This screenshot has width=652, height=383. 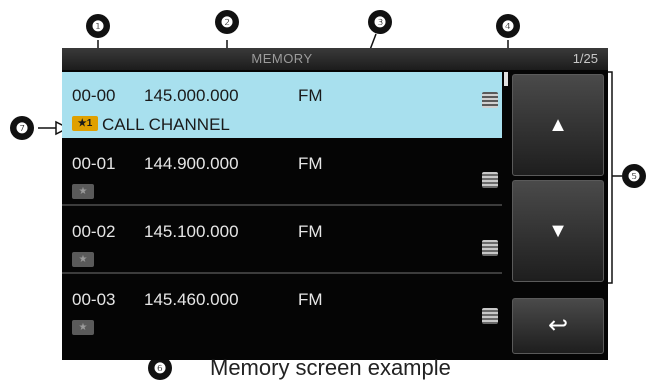 I want to click on title-bar: MEMORY 1/25, so click(x=335, y=59).